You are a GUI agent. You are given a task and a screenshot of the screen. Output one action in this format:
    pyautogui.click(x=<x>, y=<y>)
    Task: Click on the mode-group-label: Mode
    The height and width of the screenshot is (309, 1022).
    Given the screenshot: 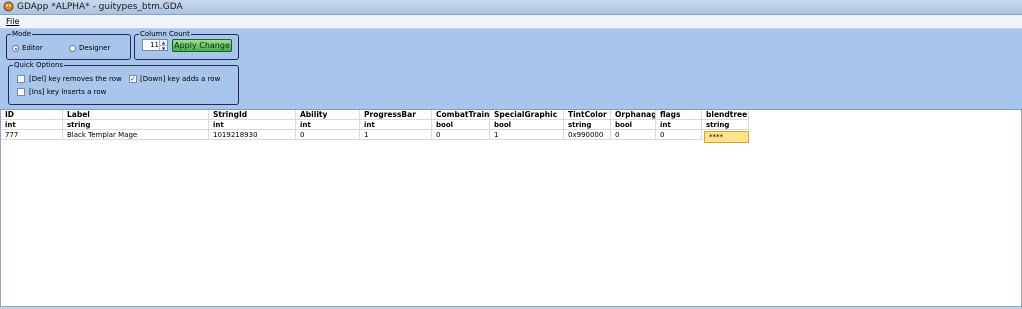 What is the action you would take?
    pyautogui.click(x=22, y=34)
    